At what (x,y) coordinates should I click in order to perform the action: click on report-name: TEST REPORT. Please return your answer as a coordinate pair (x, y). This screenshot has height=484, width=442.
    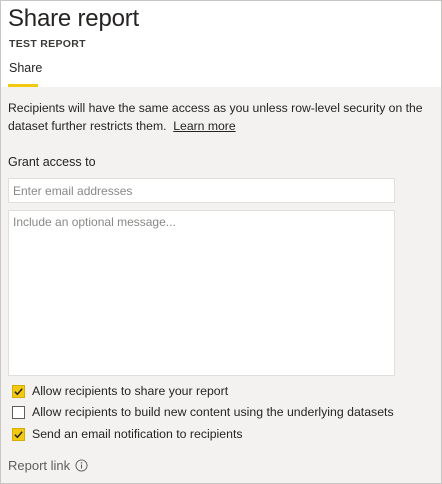
    Looking at the image, I should click on (47, 44).